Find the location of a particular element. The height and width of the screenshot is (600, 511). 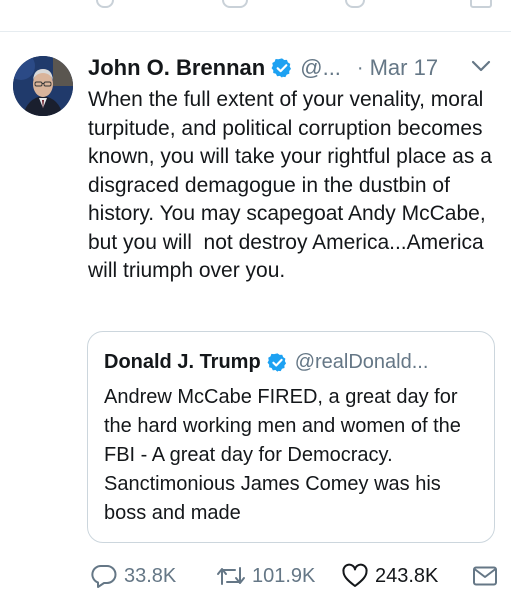

tweet-actions: 33.8K 101.9K 243.8K is located at coordinates (295, 576).